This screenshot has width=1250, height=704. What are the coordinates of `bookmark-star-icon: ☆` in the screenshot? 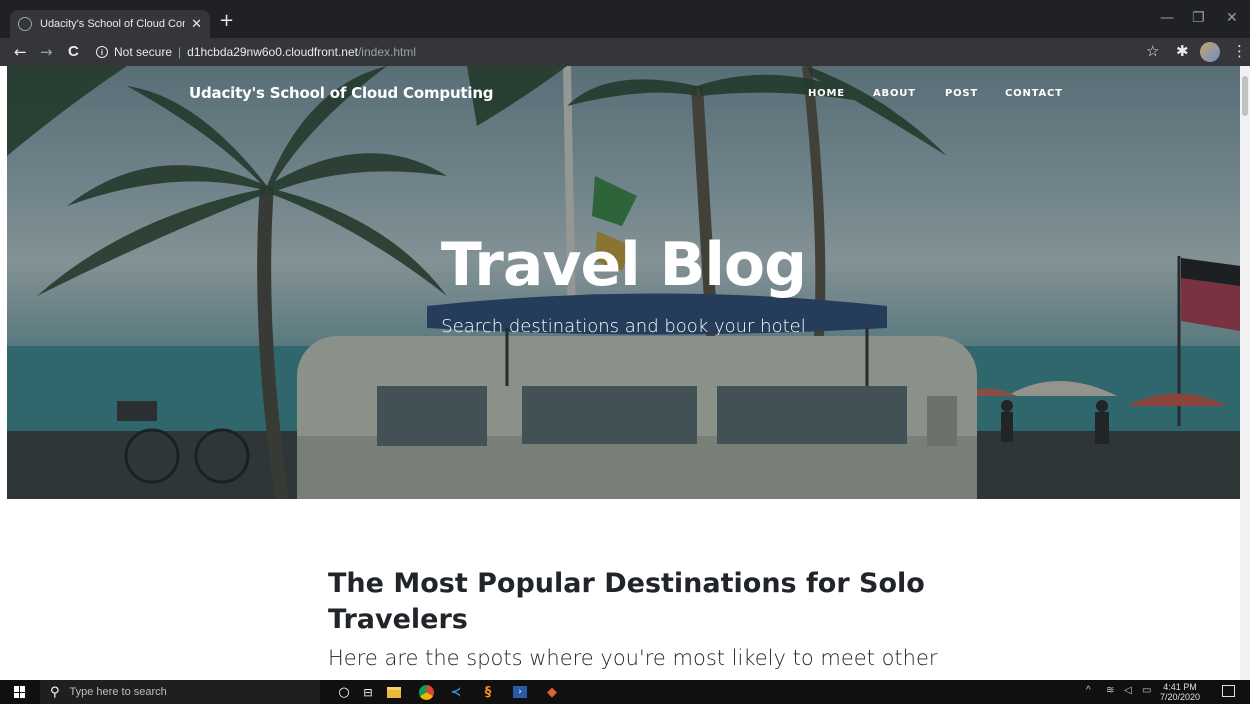 It's located at (1152, 51).